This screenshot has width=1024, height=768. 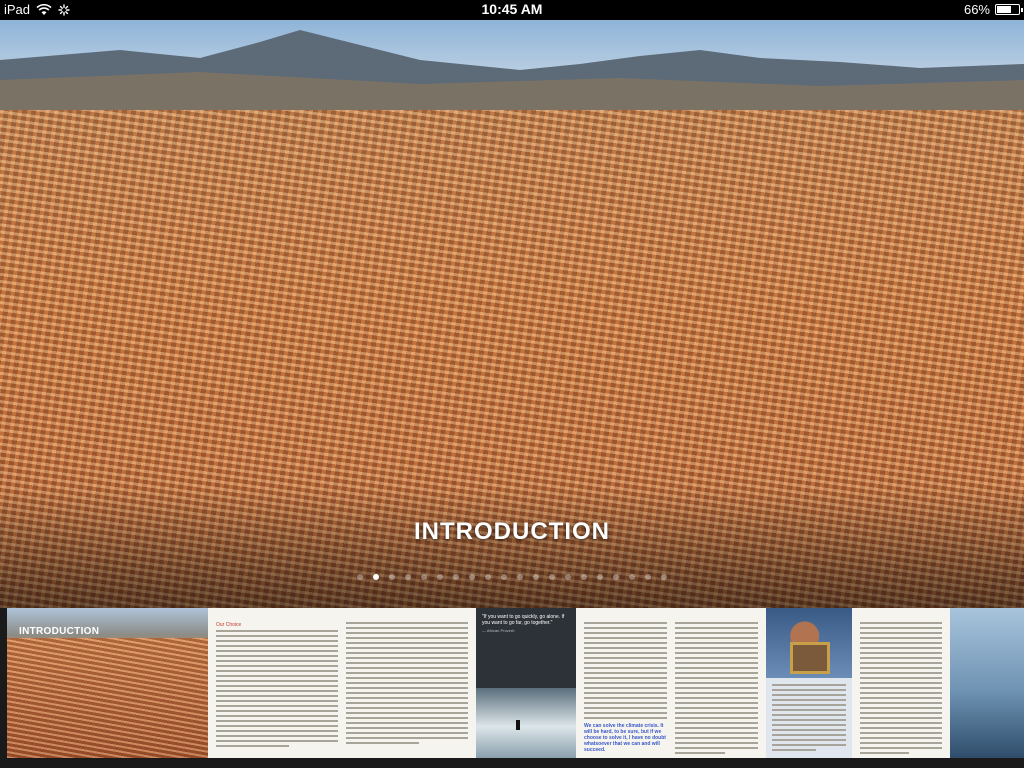 I want to click on thumbnail-photo, so click(x=107, y=698).